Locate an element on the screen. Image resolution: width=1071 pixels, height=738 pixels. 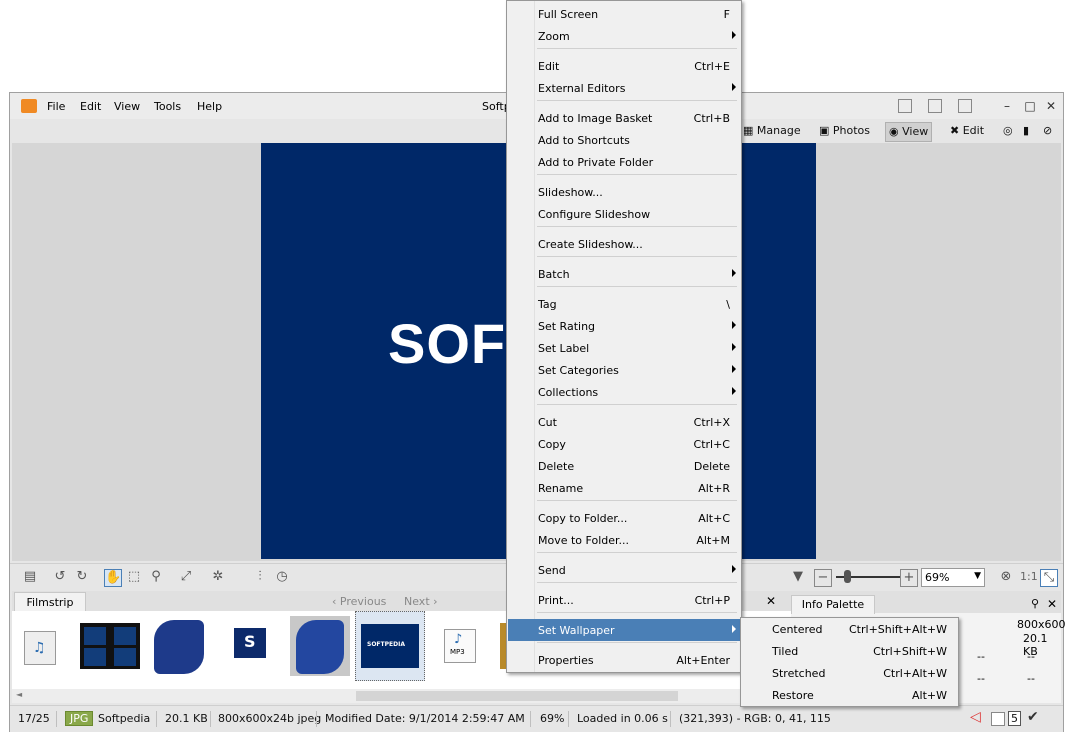
layout-bottom-icon is located at coordinates (935, 106).